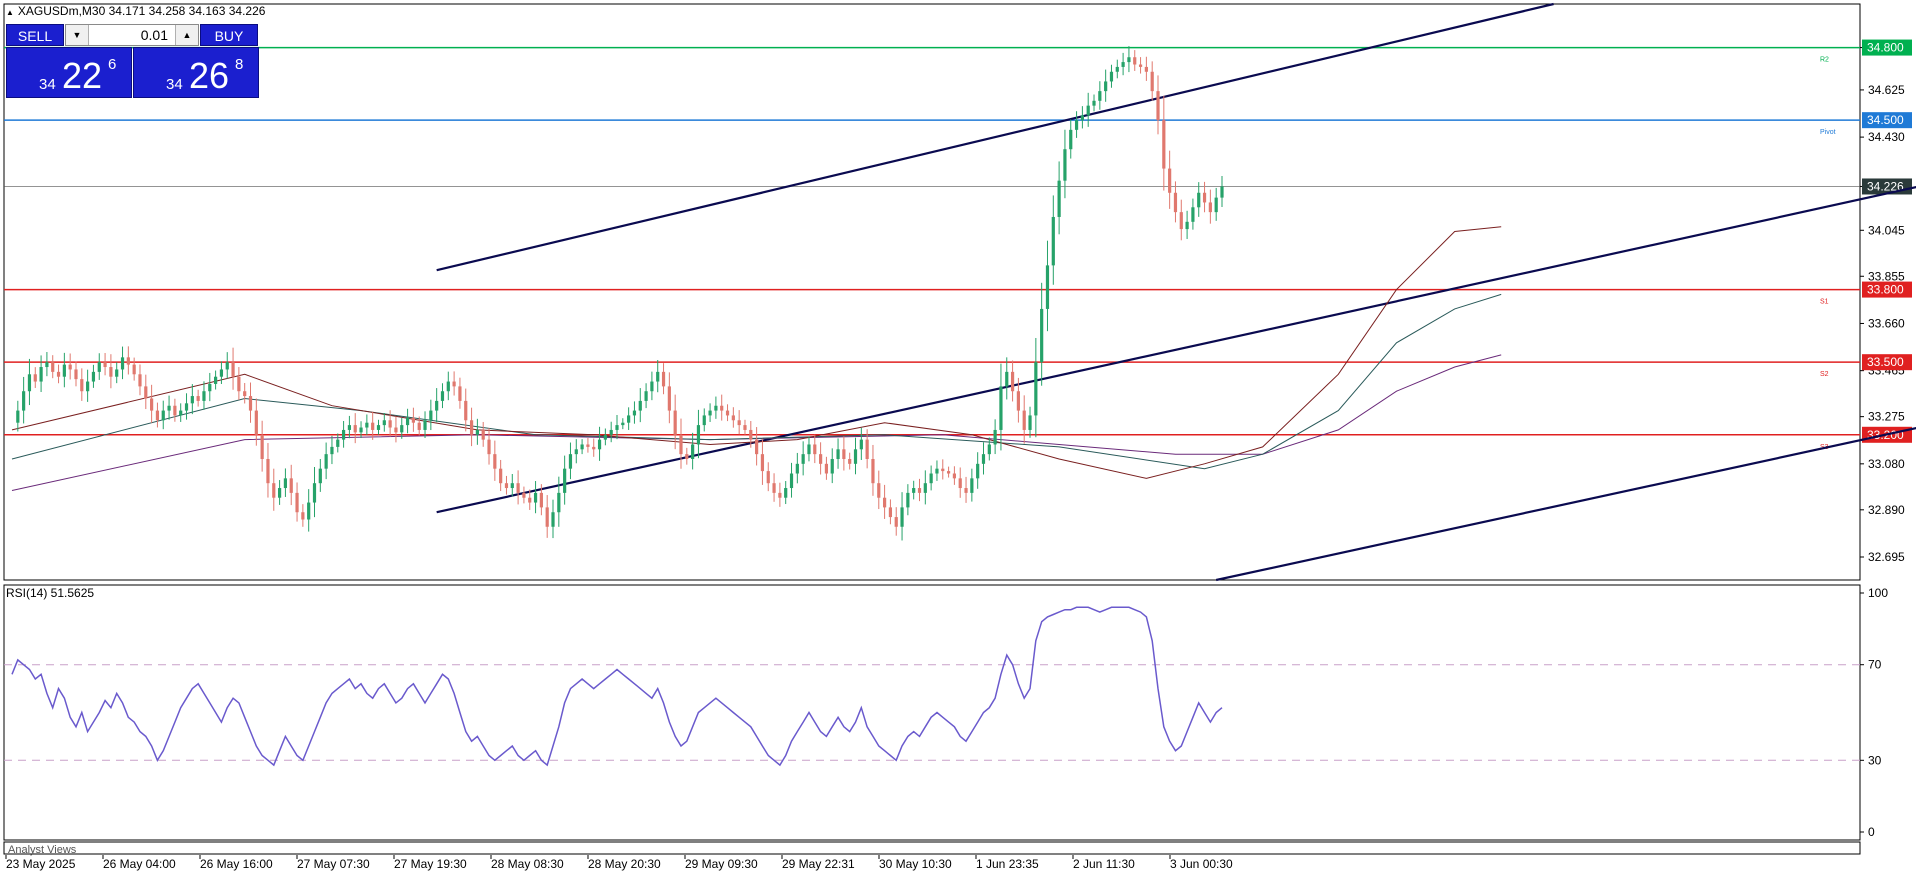 The width and height of the screenshot is (1916, 874). What do you see at coordinates (1824, 302) in the screenshot?
I see `level-name-s1: S1` at bounding box center [1824, 302].